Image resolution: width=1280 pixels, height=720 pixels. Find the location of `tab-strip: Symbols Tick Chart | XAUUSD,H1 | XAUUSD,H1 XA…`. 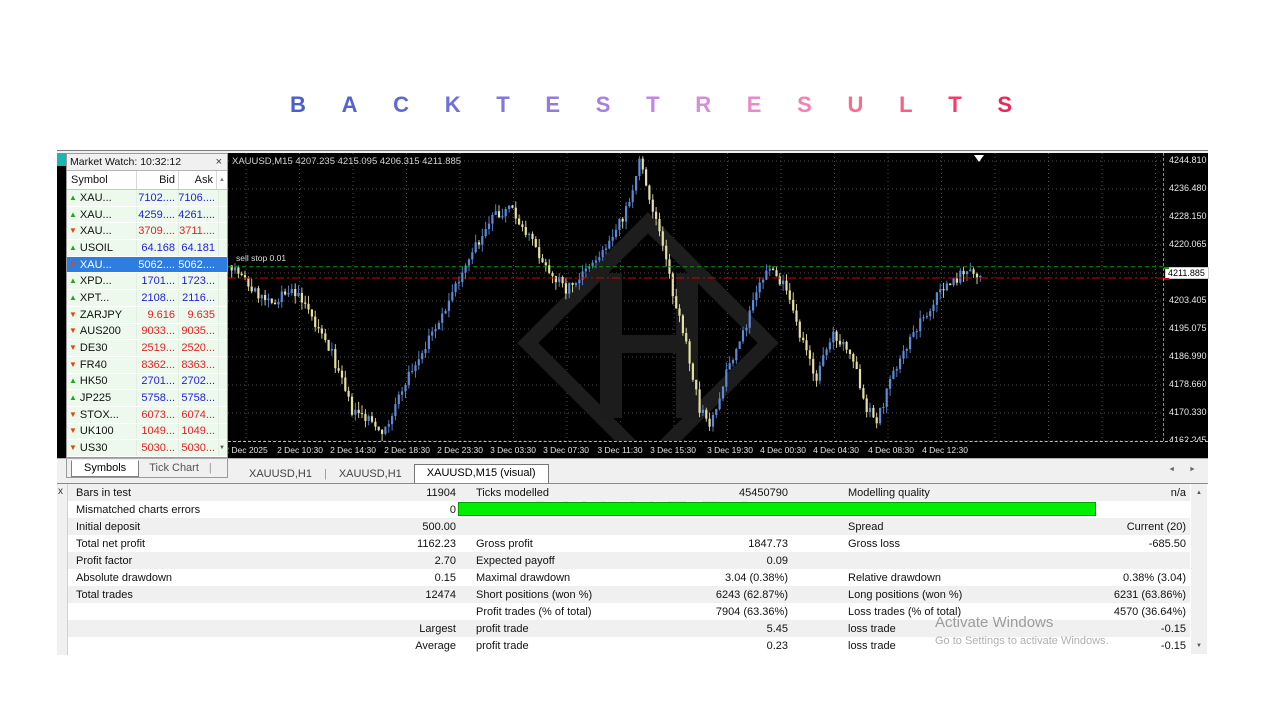

tab-strip: Symbols Tick Chart | XAUUSD,H1 | XAUUSD,H1 XA… is located at coordinates (632, 471).